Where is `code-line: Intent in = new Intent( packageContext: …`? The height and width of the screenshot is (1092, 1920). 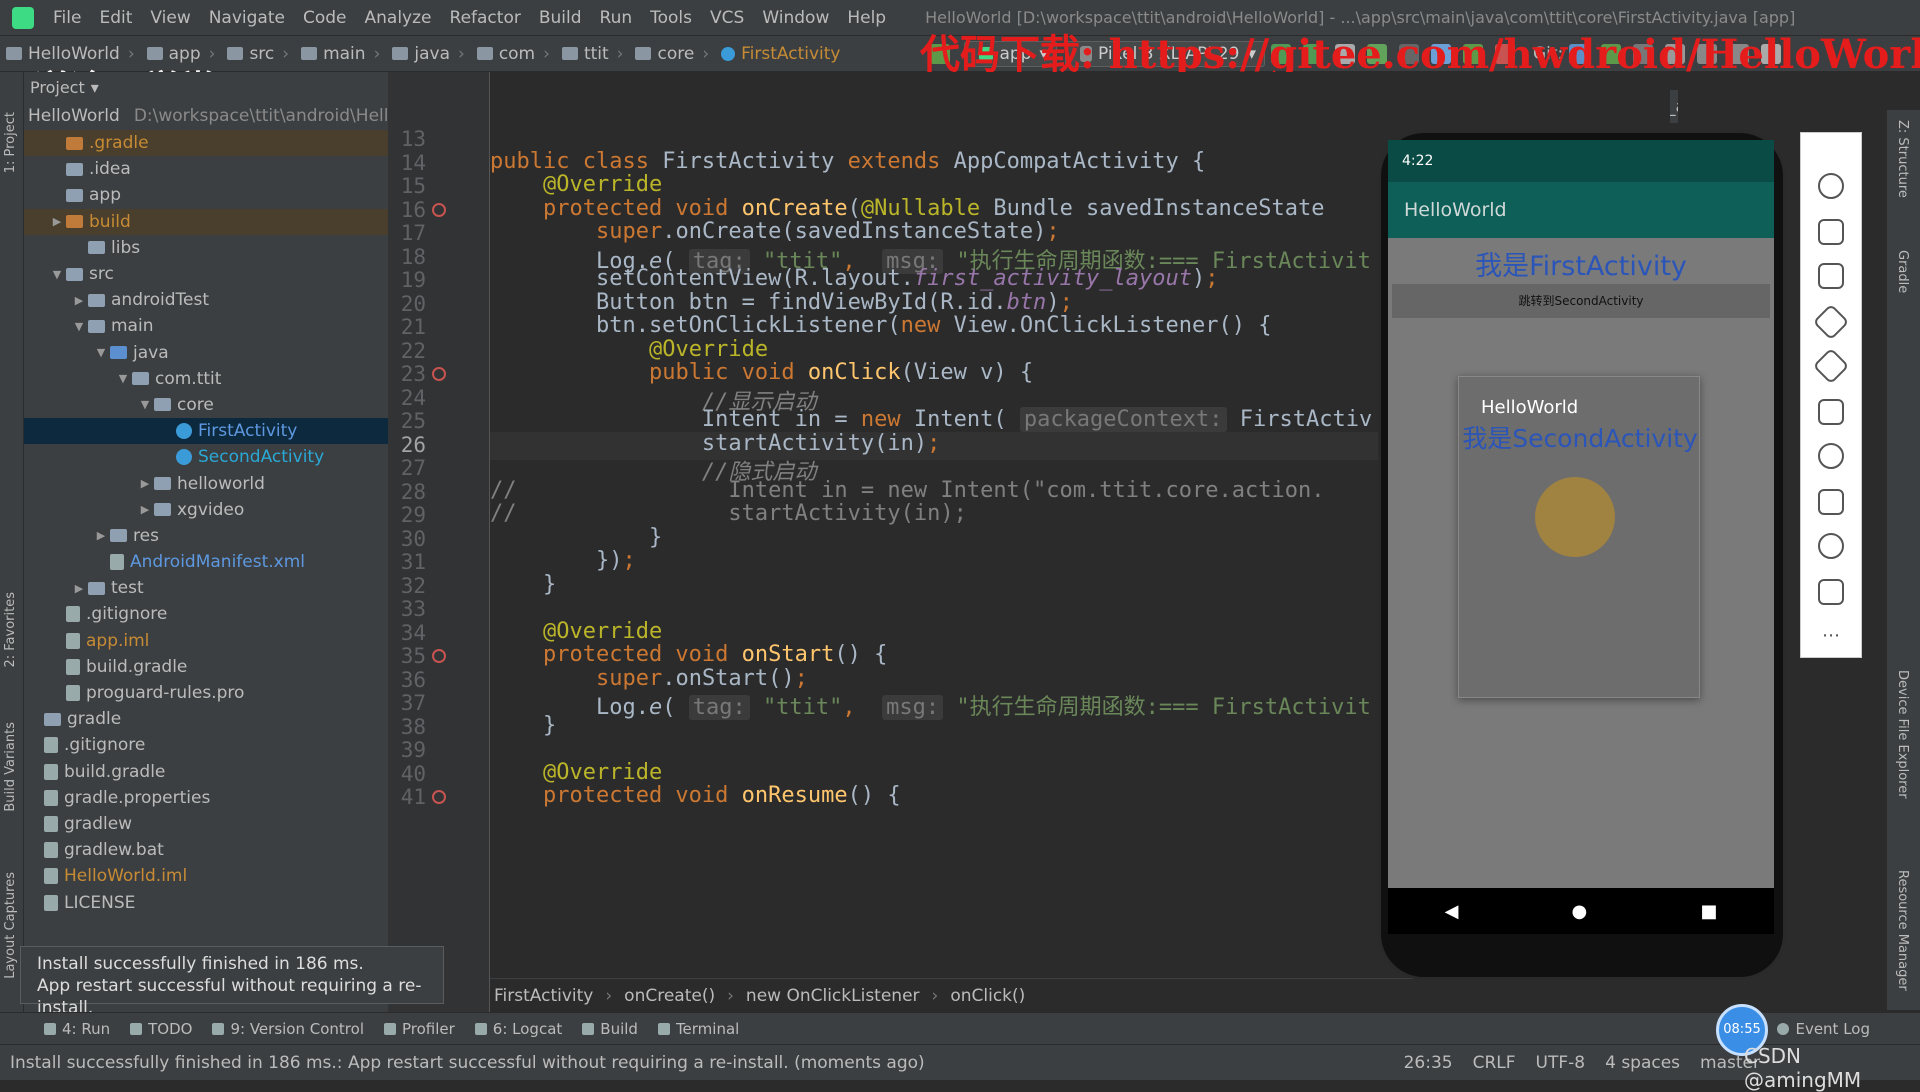
code-line: Intent in = new Intent( packageContext: … is located at coordinates (931, 419).